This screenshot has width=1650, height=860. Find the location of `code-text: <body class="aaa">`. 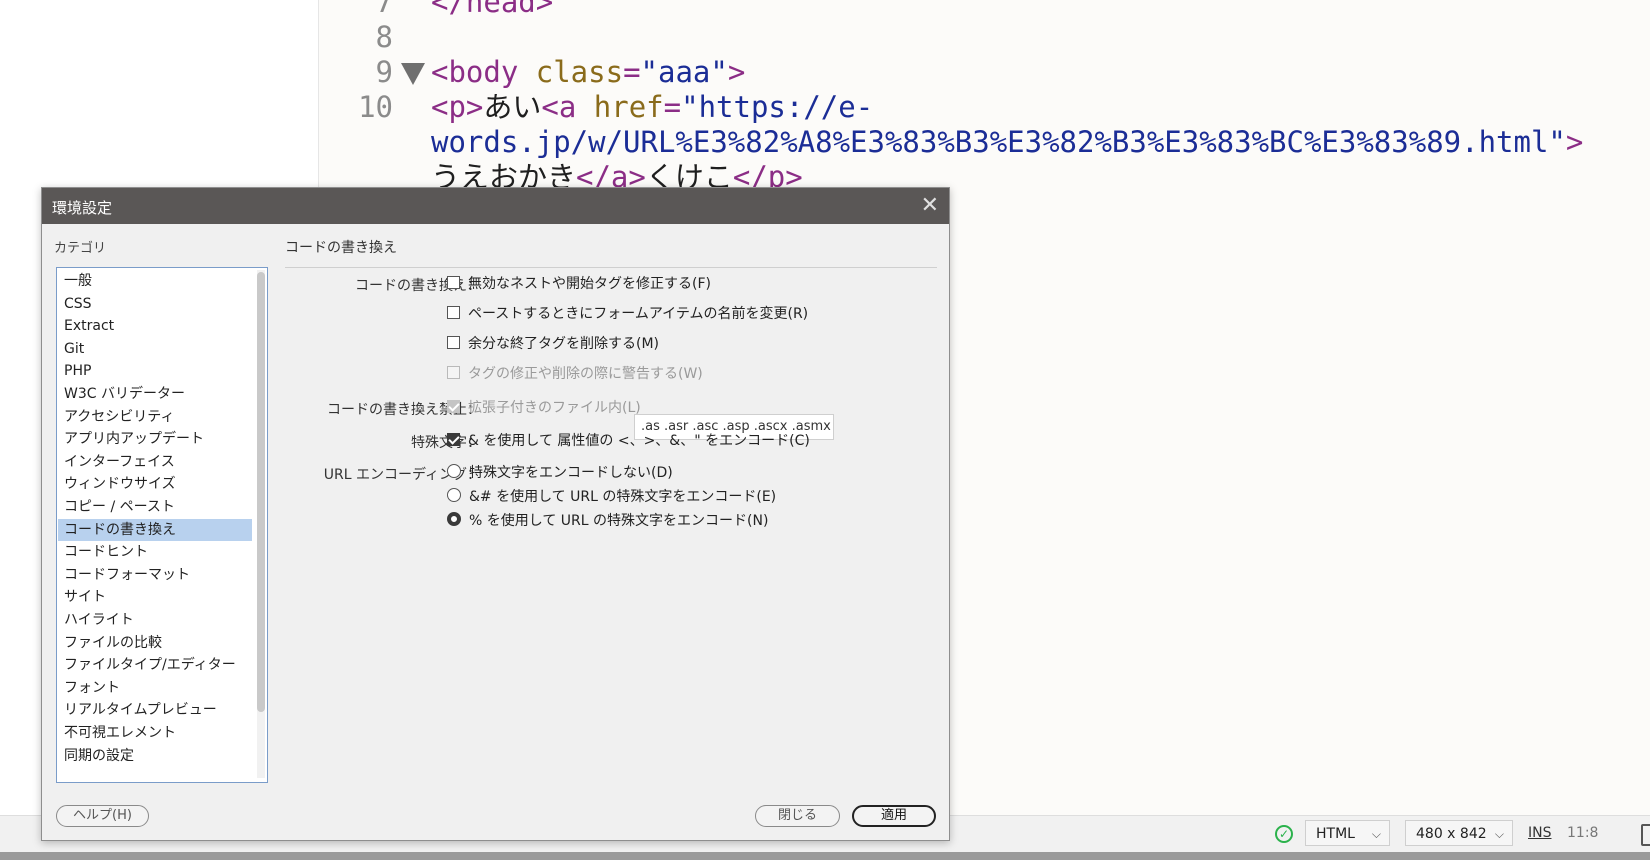

code-text: <body class="aaa"> is located at coordinates (588, 72).